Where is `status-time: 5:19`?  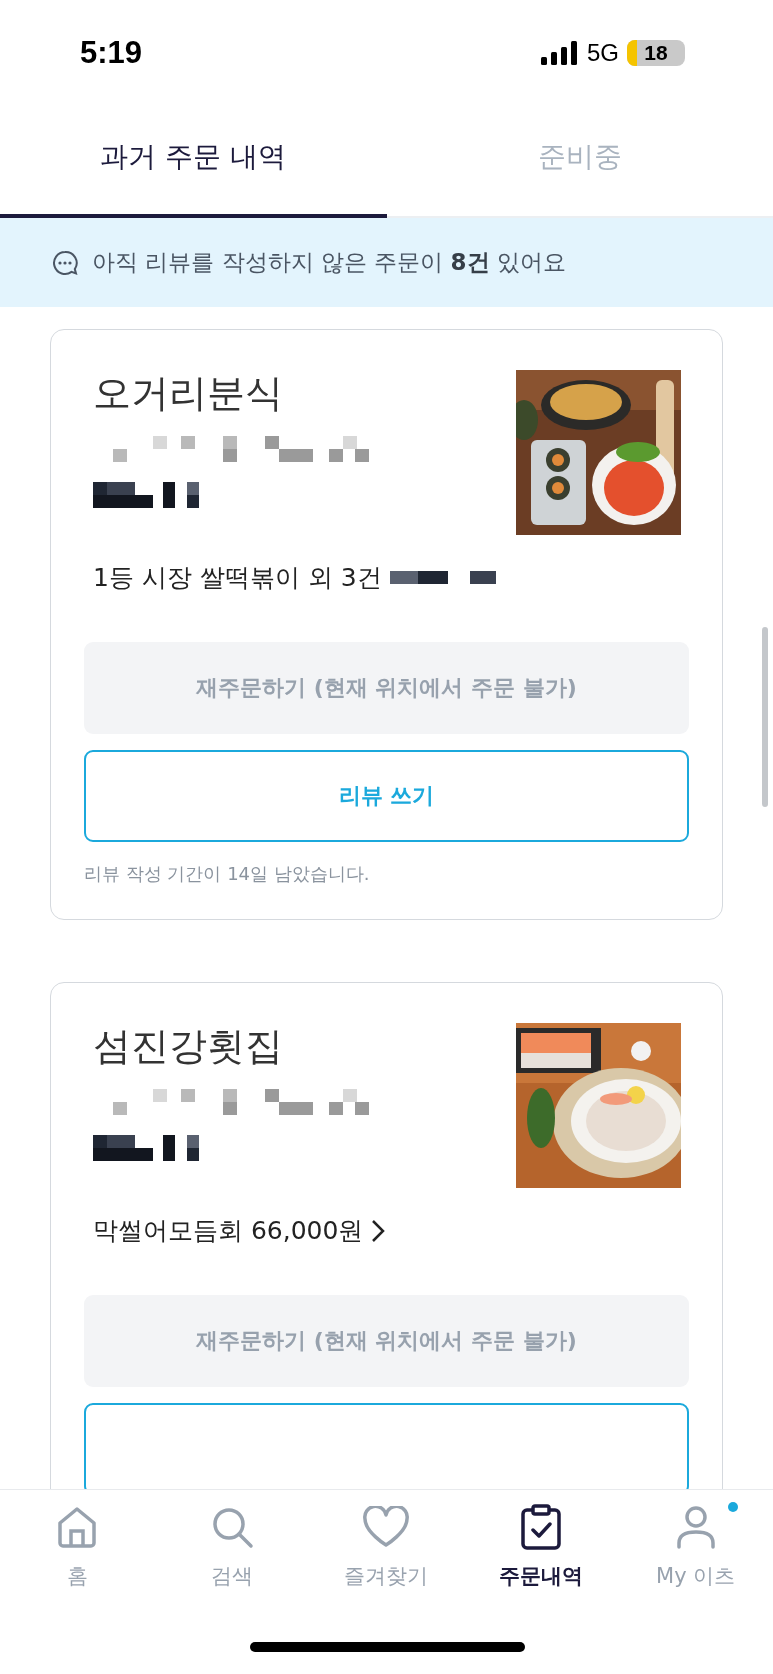
status-time: 5:19 is located at coordinates (111, 52).